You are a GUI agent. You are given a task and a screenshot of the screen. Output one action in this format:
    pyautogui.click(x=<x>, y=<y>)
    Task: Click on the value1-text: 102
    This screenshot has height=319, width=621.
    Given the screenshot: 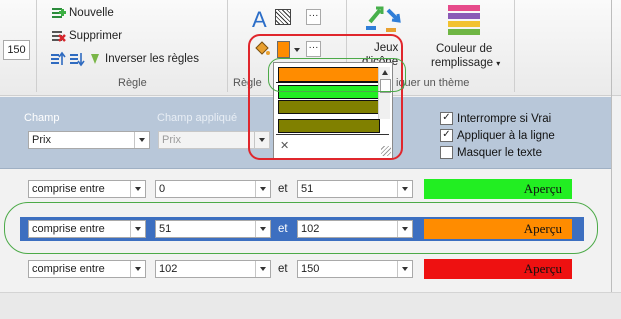 What is the action you would take?
    pyautogui.click(x=168, y=269)
    